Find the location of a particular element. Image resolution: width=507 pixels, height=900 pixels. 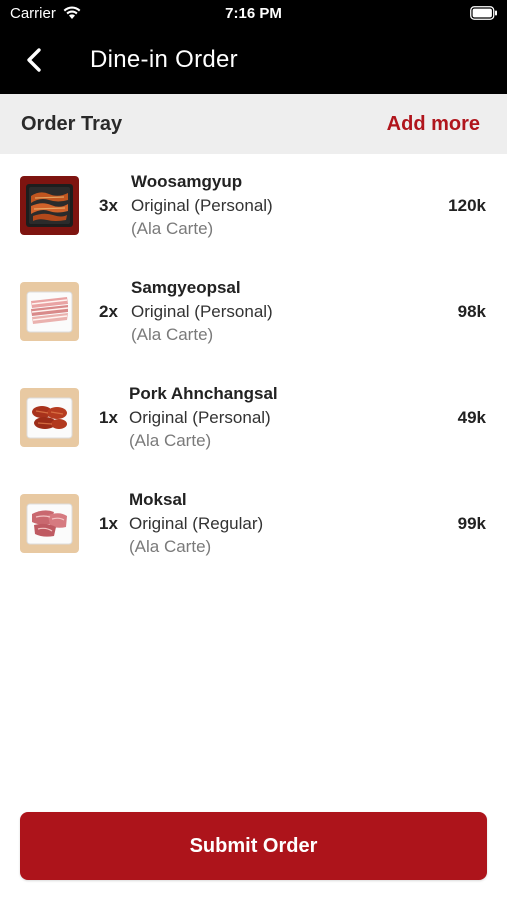

item-price: 98k is located at coordinates (471, 311).